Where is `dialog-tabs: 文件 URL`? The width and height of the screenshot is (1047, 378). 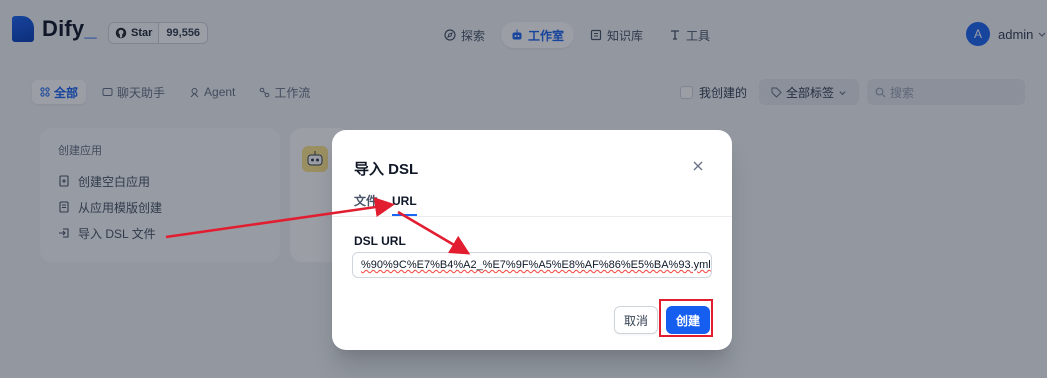
dialog-tabs: 文件 URL is located at coordinates (392, 205).